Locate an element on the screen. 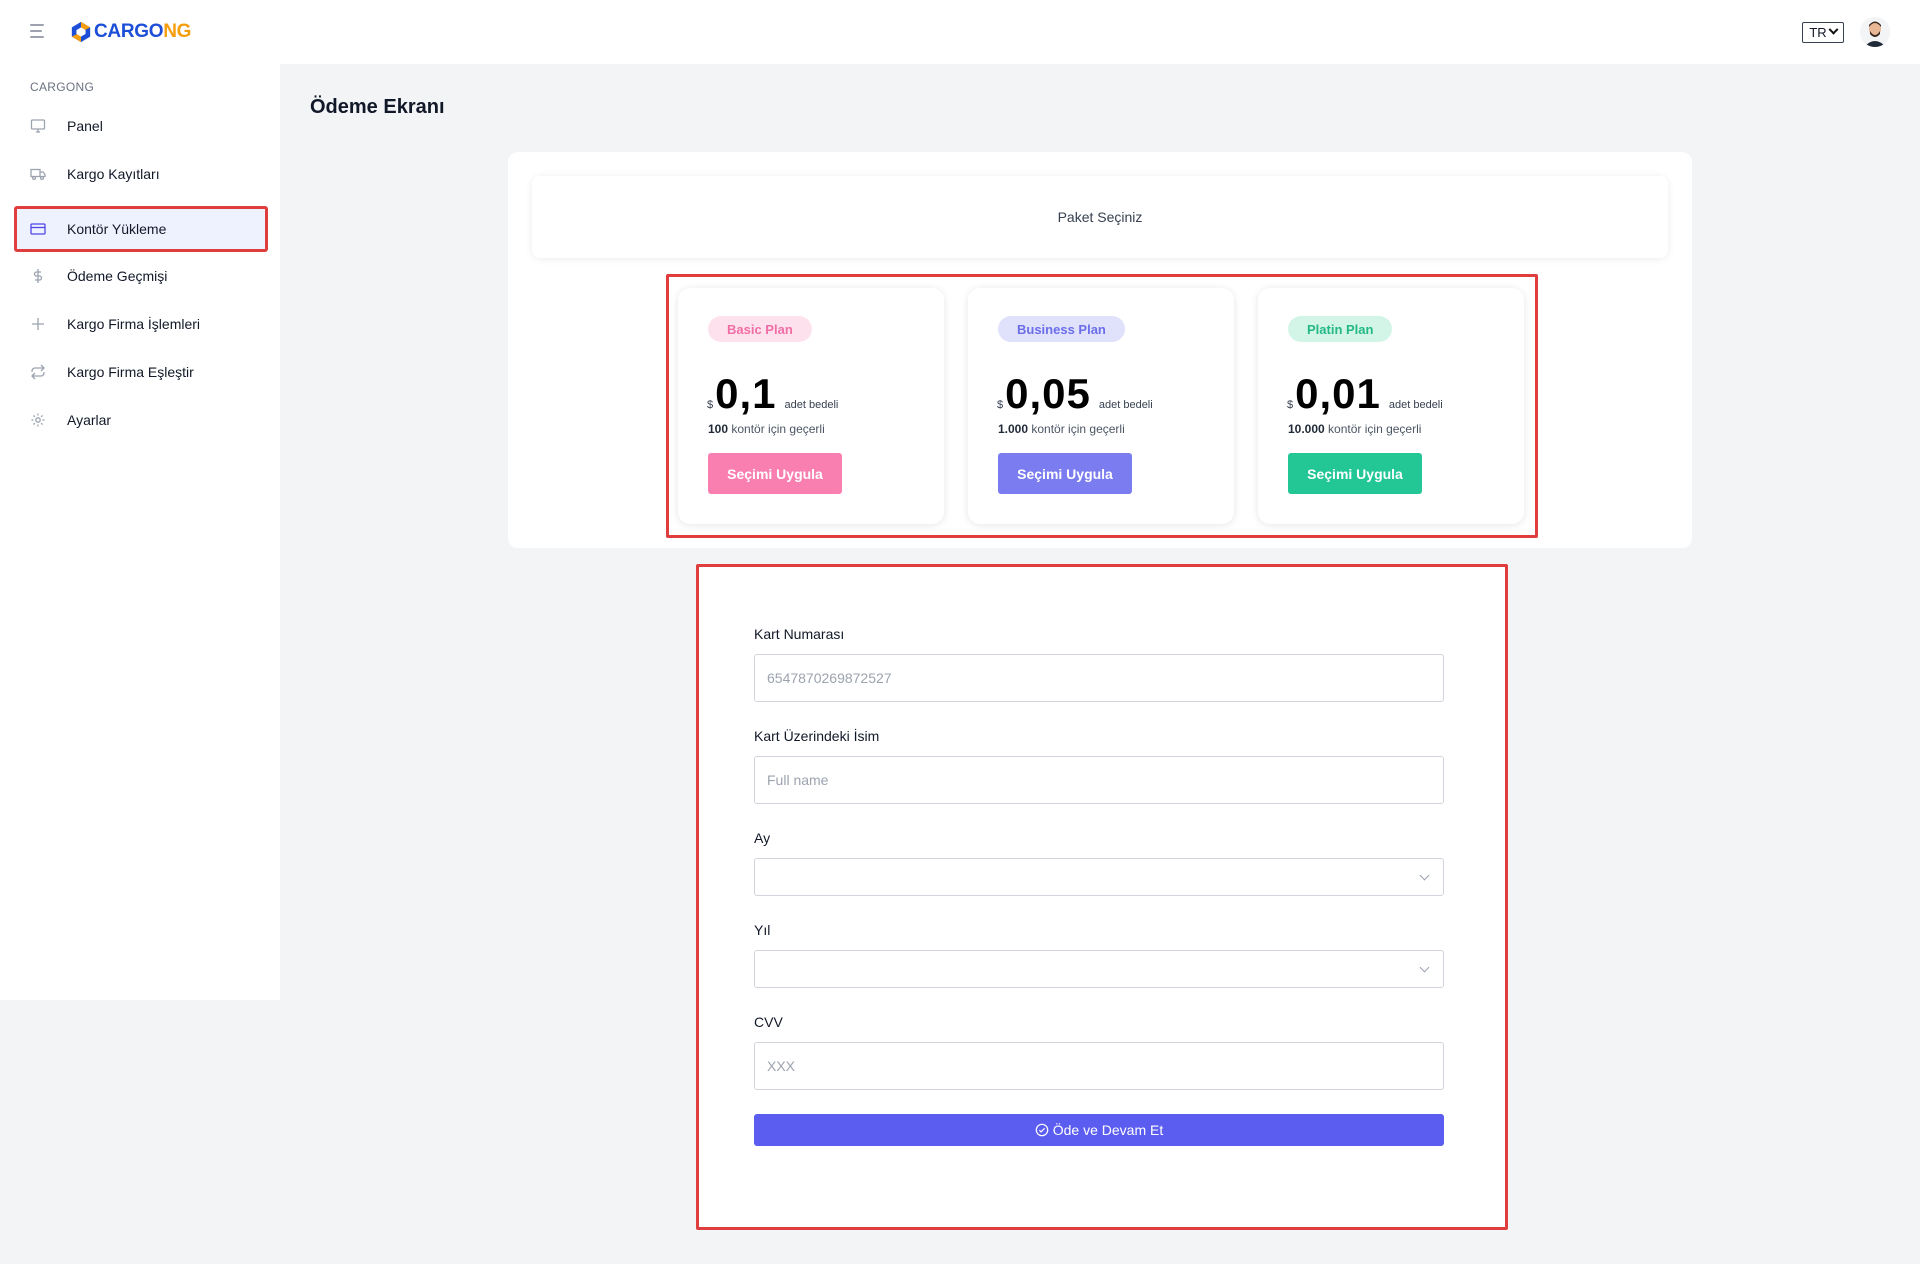 The image size is (1920, 1264). sidebar-item-kontor-yukleme: Kontör Yükleme is located at coordinates (141, 229).